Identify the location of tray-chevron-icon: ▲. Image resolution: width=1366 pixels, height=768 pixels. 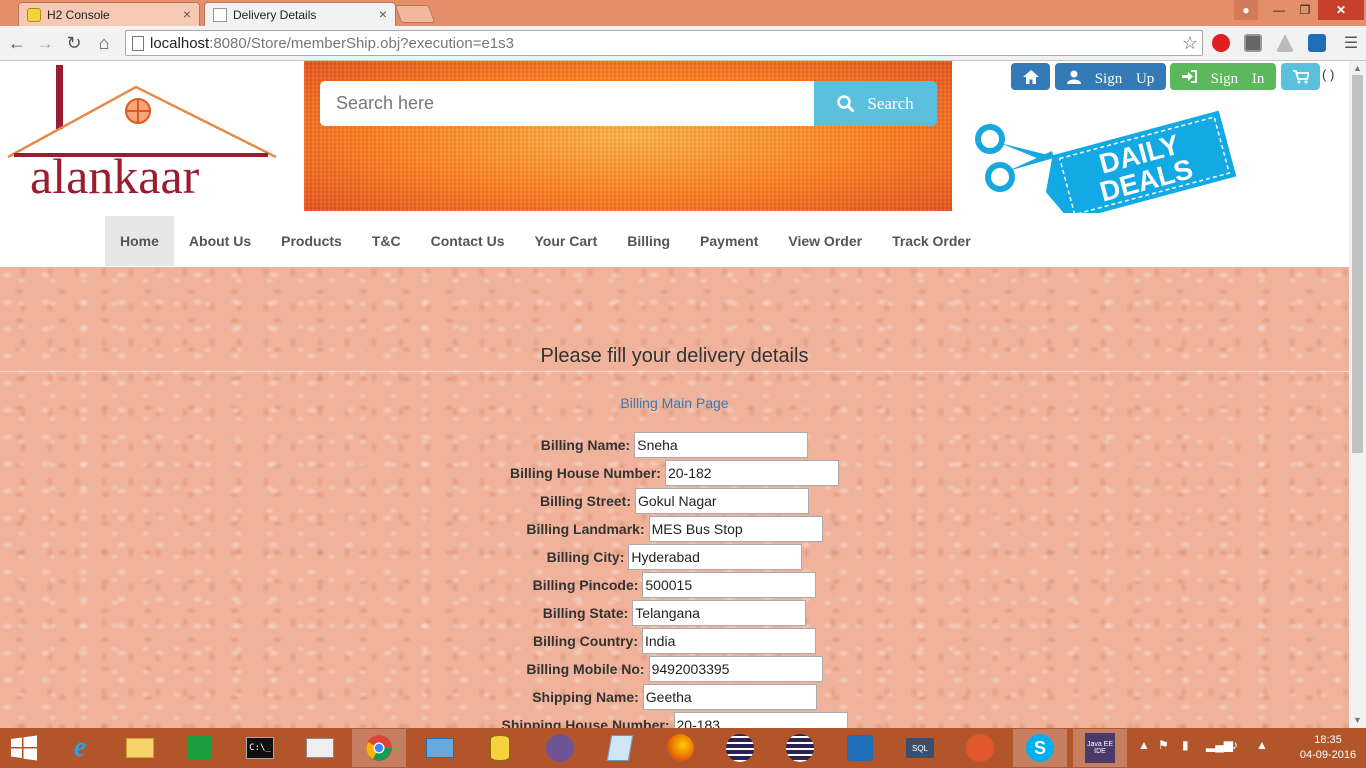
(1144, 745).